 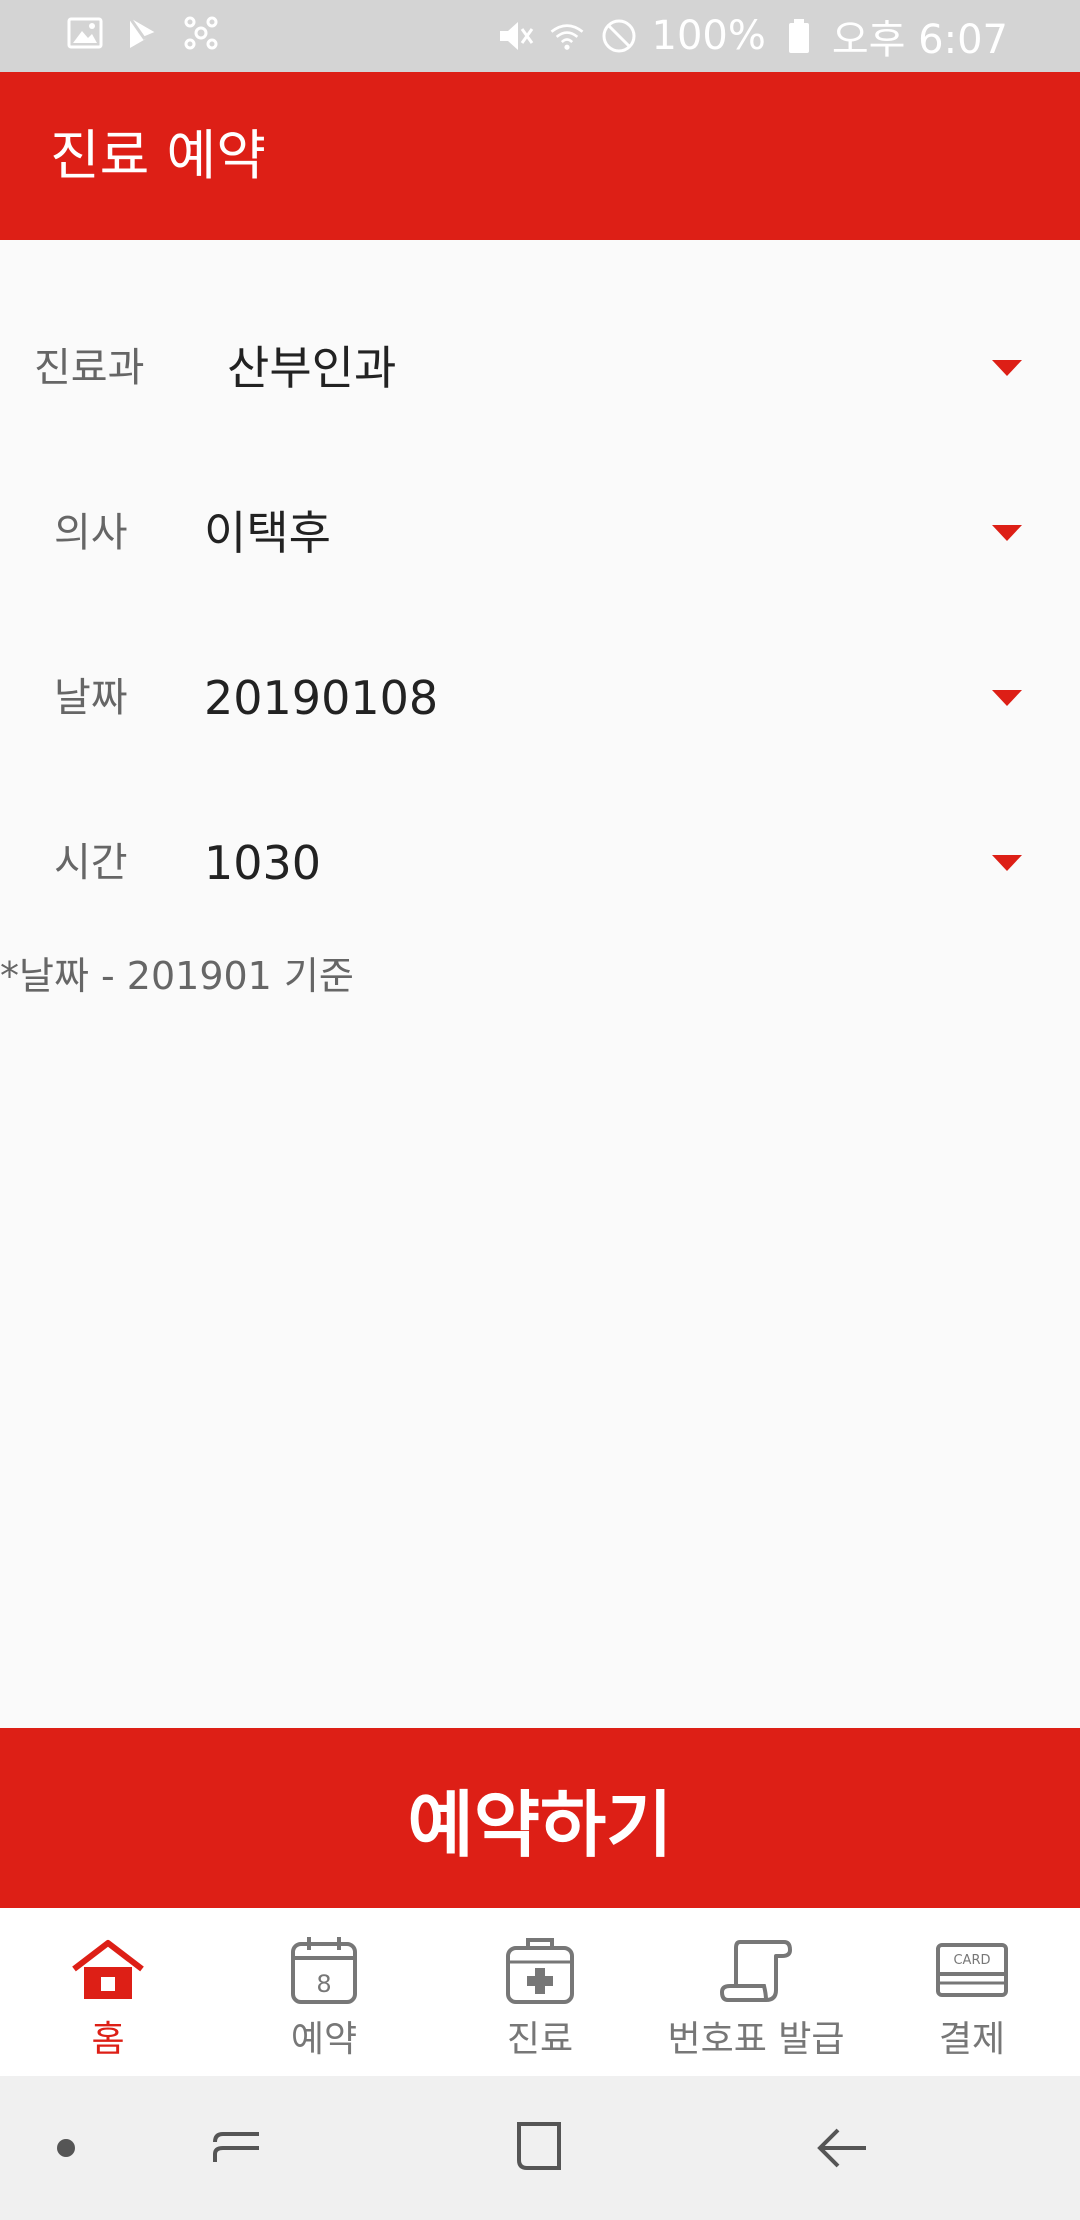 What do you see at coordinates (972, 2039) in the screenshot?
I see `tab-payment-label: 결제` at bounding box center [972, 2039].